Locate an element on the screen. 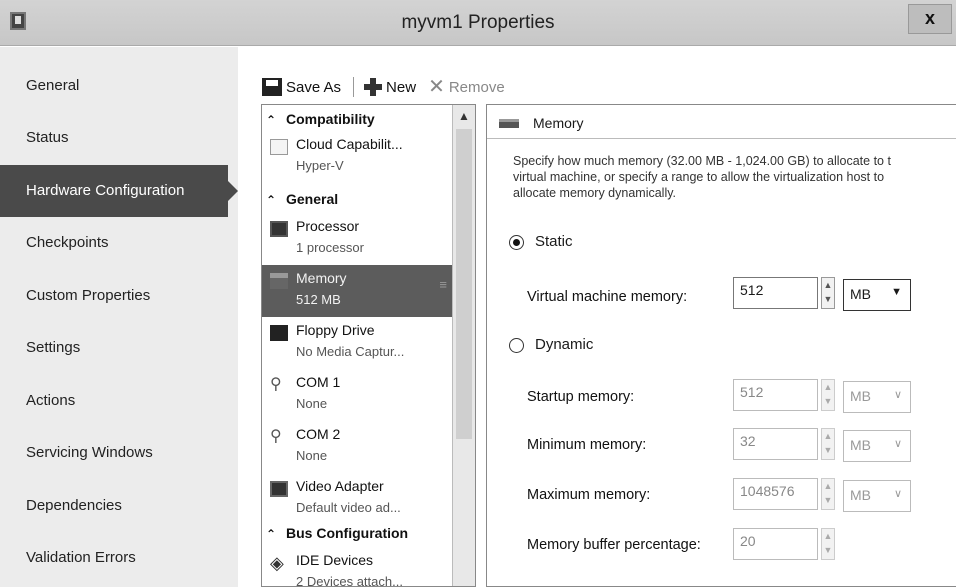 The width and height of the screenshot is (956, 587). processor-icon is located at coordinates (279, 229).